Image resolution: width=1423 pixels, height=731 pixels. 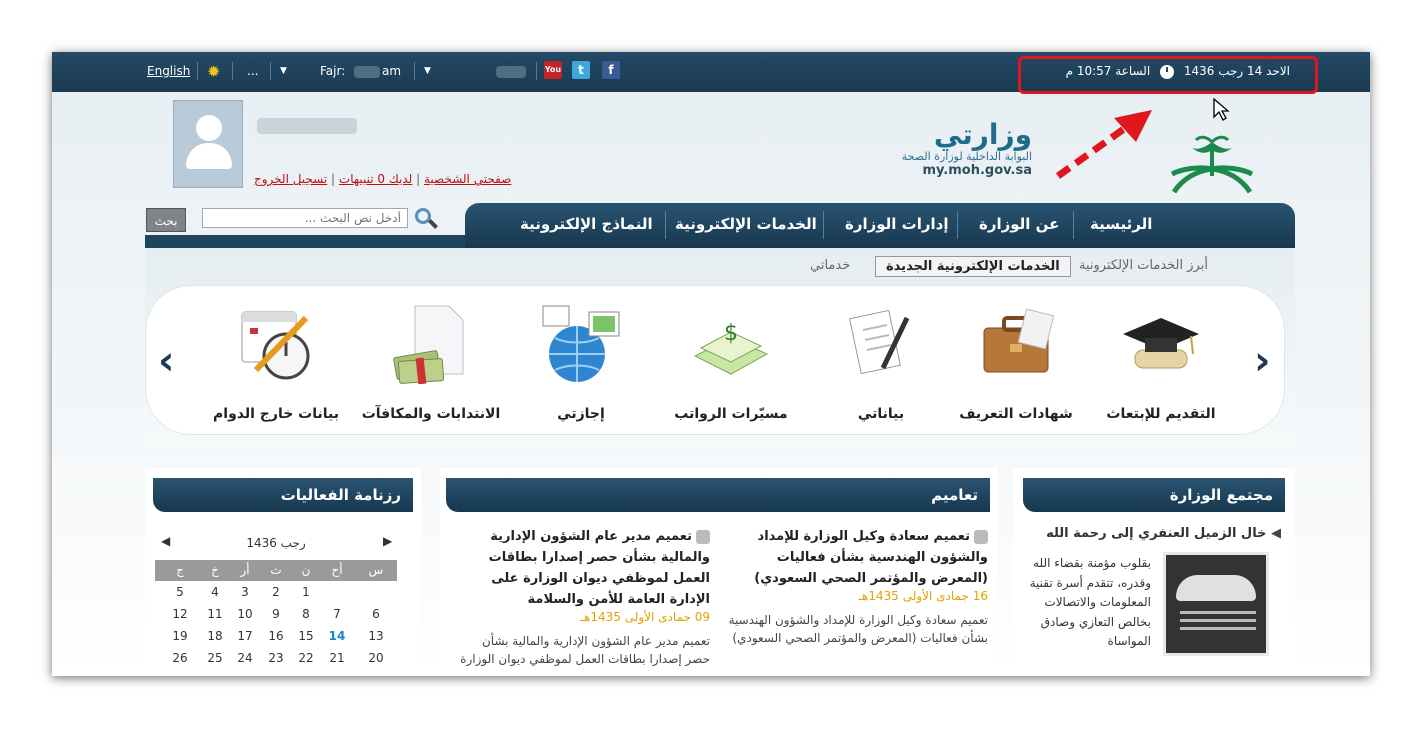 What do you see at coordinates (166, 361) in the screenshot?
I see `carousel-prev-icon: ‹` at bounding box center [166, 361].